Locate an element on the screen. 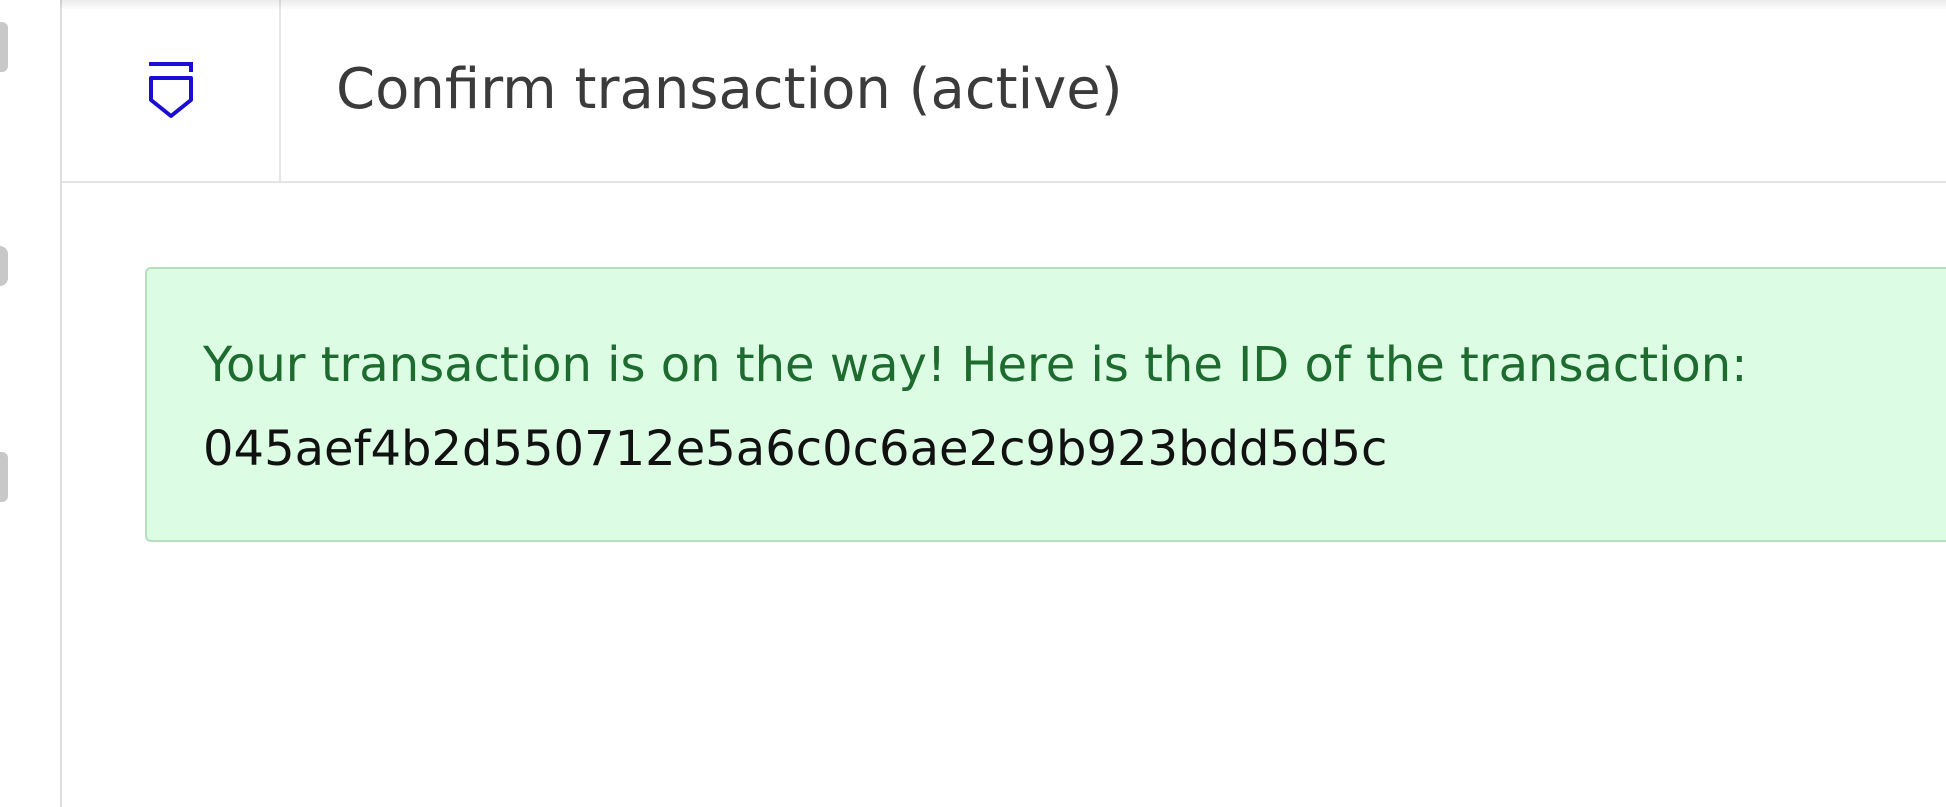  page-title: Confirm transaction (active) is located at coordinates (729, 89).